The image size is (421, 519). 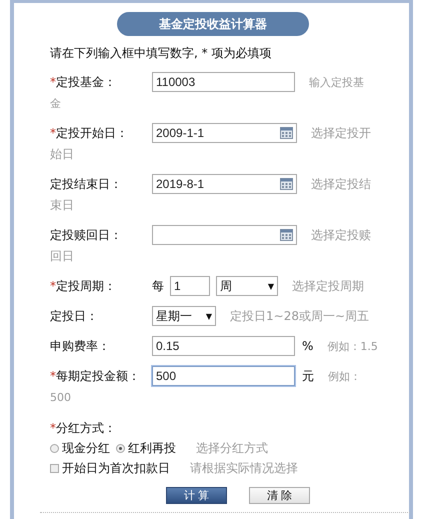 I want to click on input-field: 1, so click(x=190, y=286).